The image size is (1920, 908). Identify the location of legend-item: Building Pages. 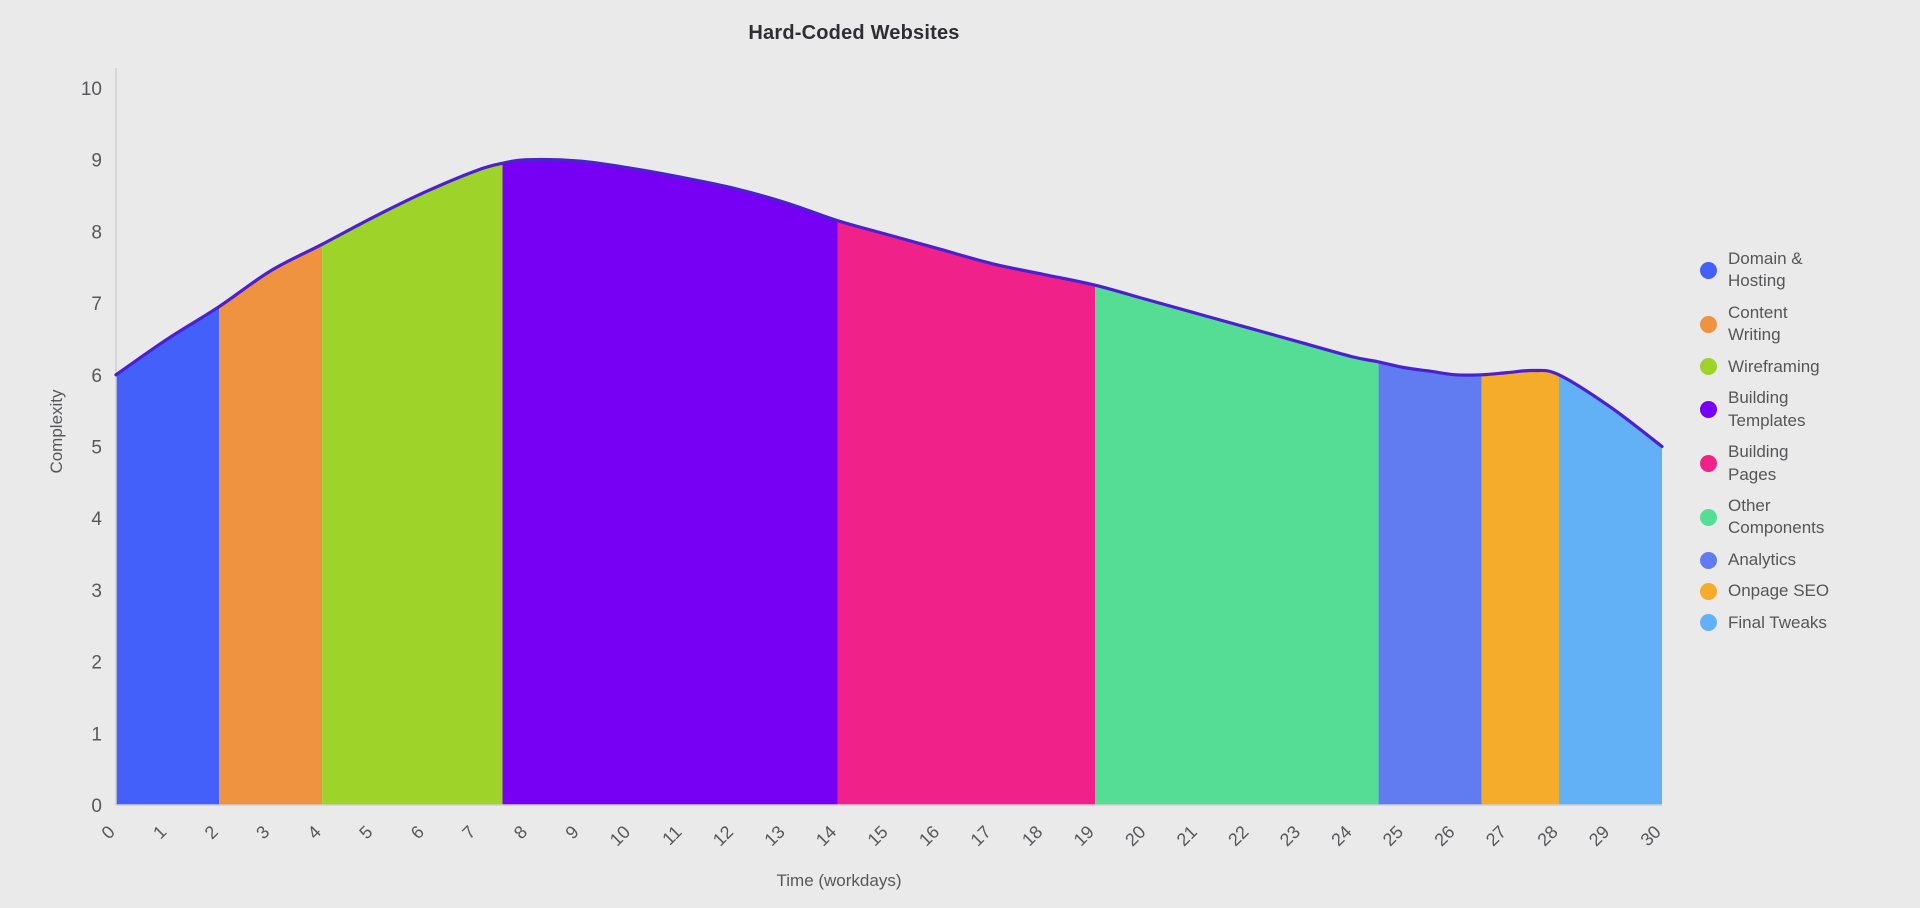
(1807, 463).